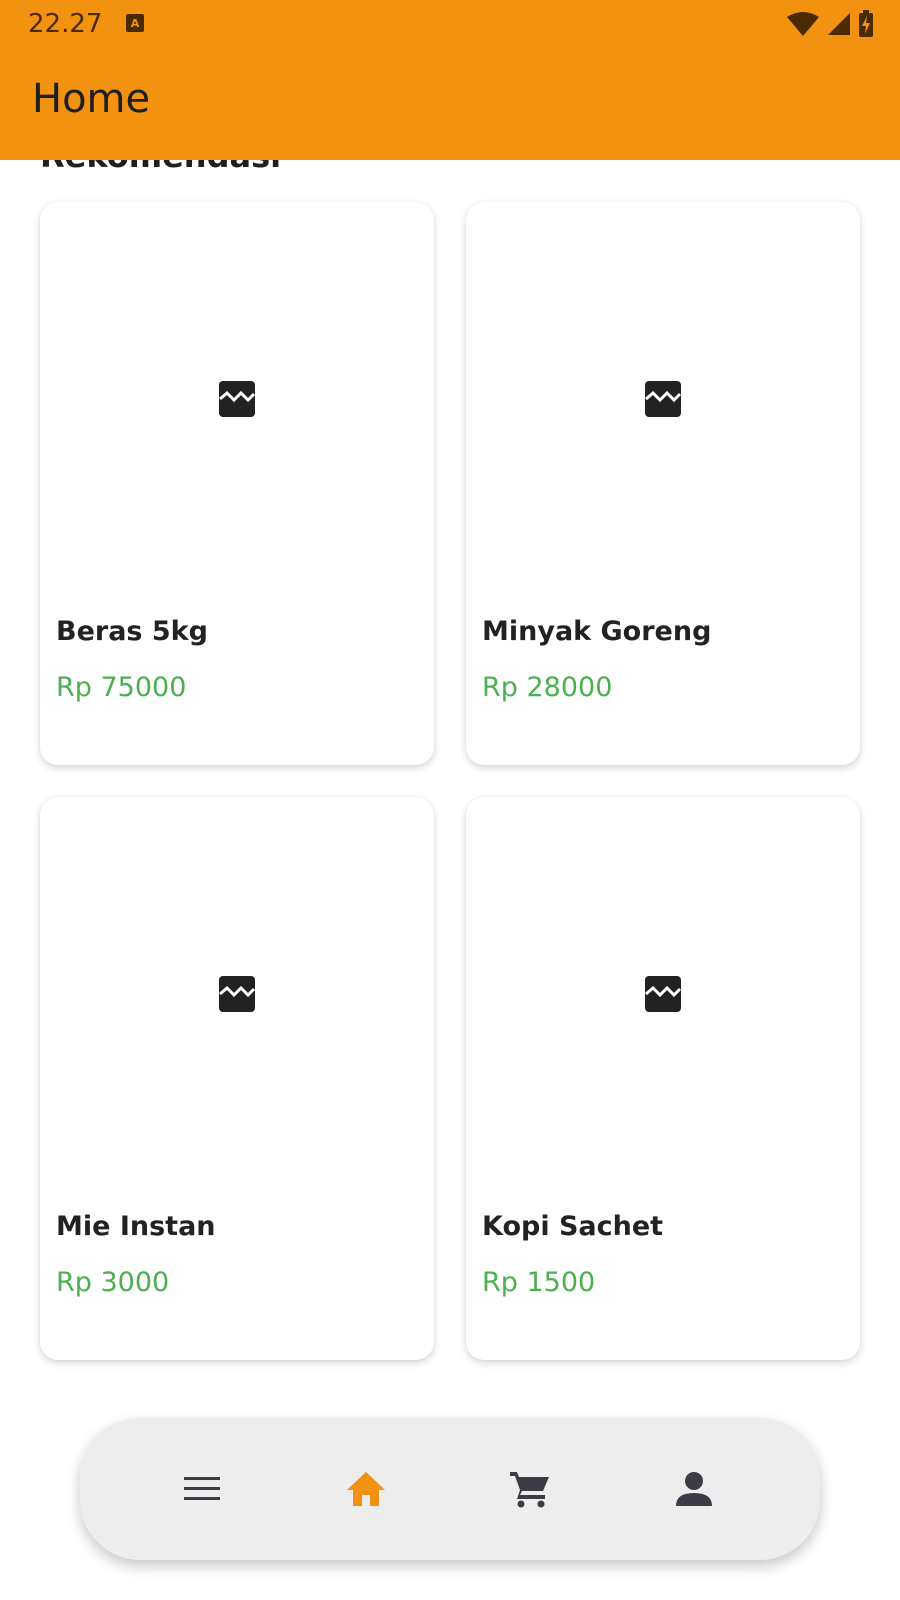 The height and width of the screenshot is (1600, 900). Describe the element at coordinates (803, 24) in the screenshot. I see `wifi-icon` at that location.